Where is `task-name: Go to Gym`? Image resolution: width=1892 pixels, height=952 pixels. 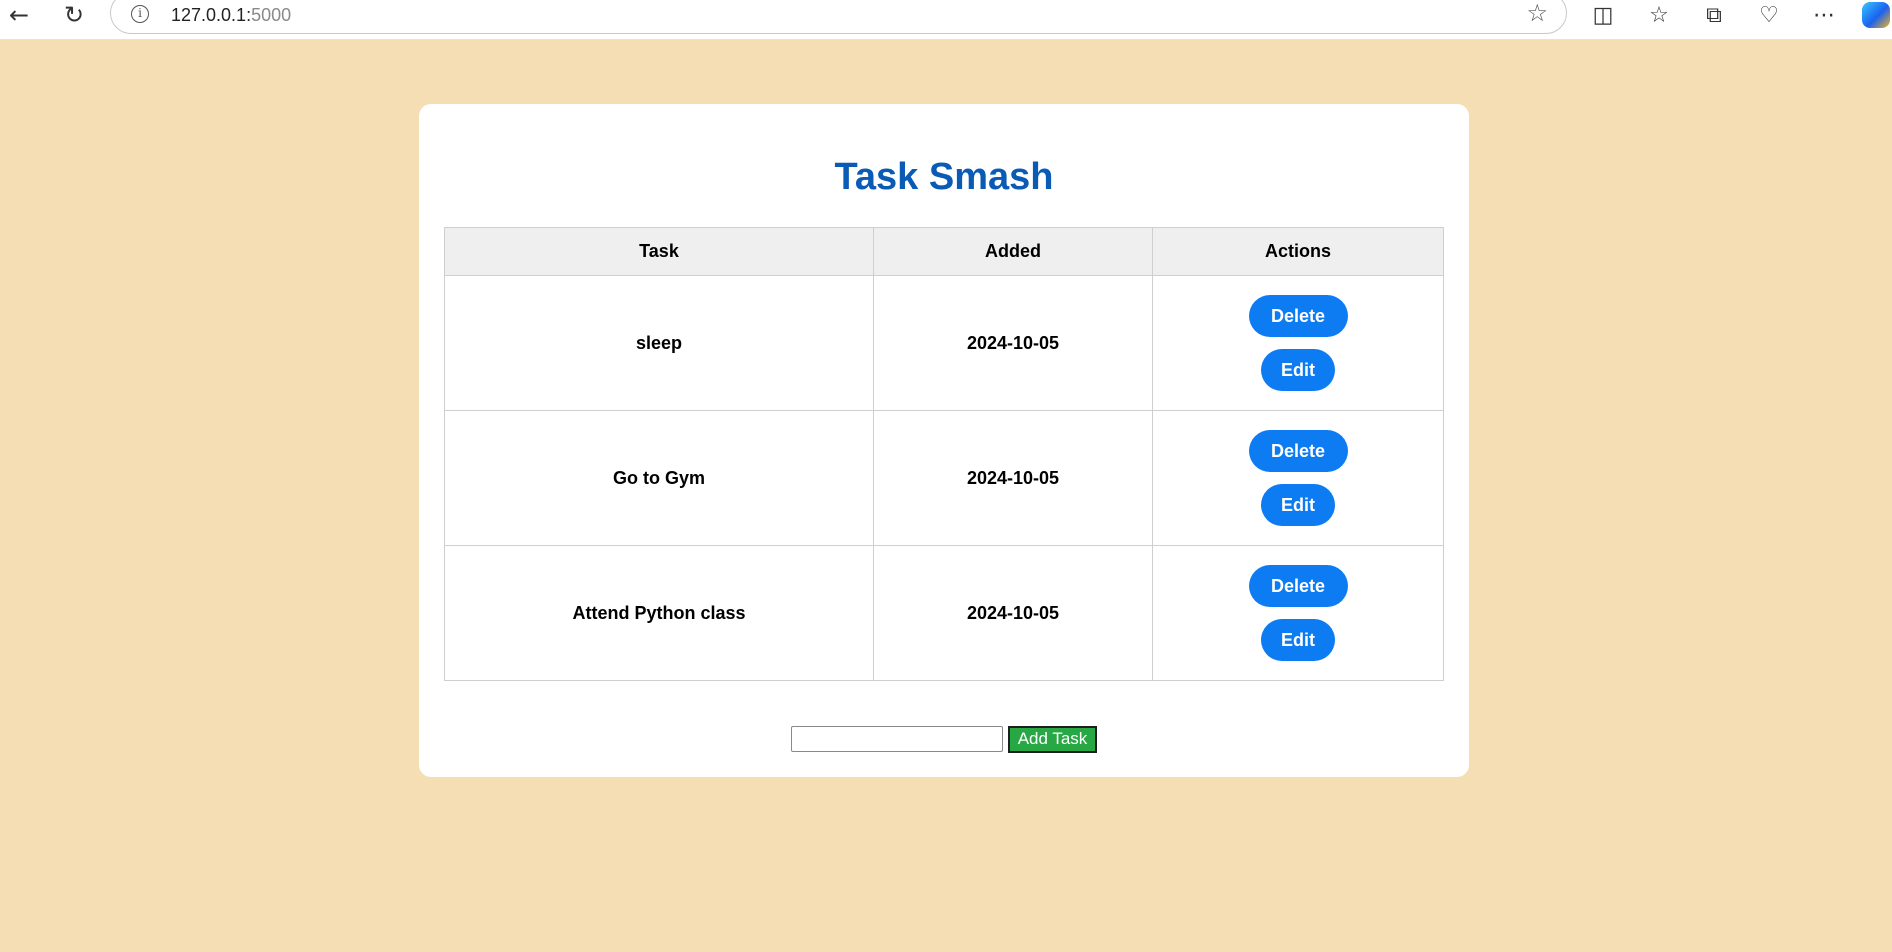 task-name: Go to Gym is located at coordinates (659, 478).